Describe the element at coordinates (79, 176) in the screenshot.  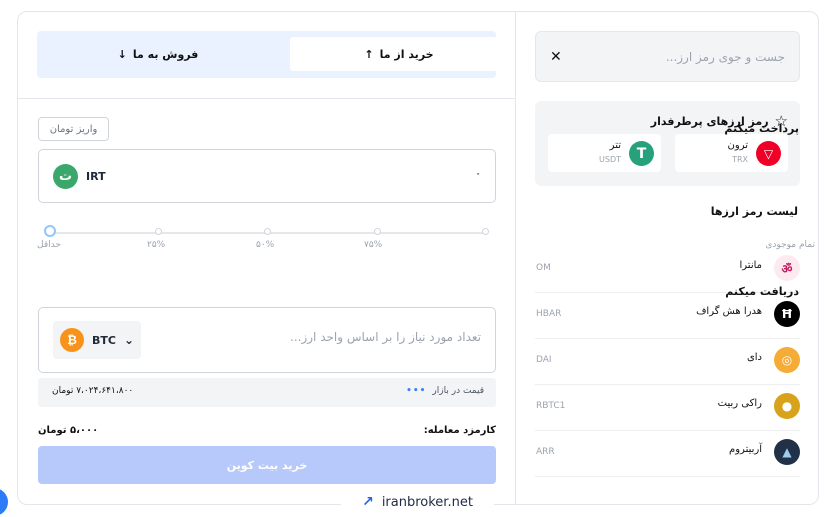
I see `pay-currency: ت IRT` at that location.